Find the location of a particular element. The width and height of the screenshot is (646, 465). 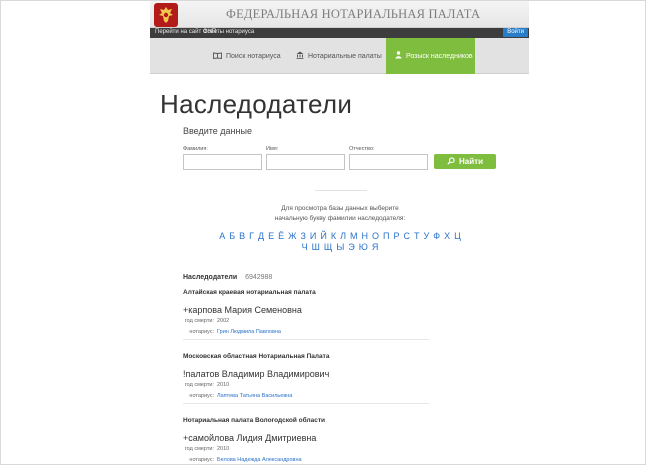

site-header: ФЕДЕРАЛЬНАЯ НОТАРИАЛЬНАЯ ПАЛАТА is located at coordinates (339, 14).